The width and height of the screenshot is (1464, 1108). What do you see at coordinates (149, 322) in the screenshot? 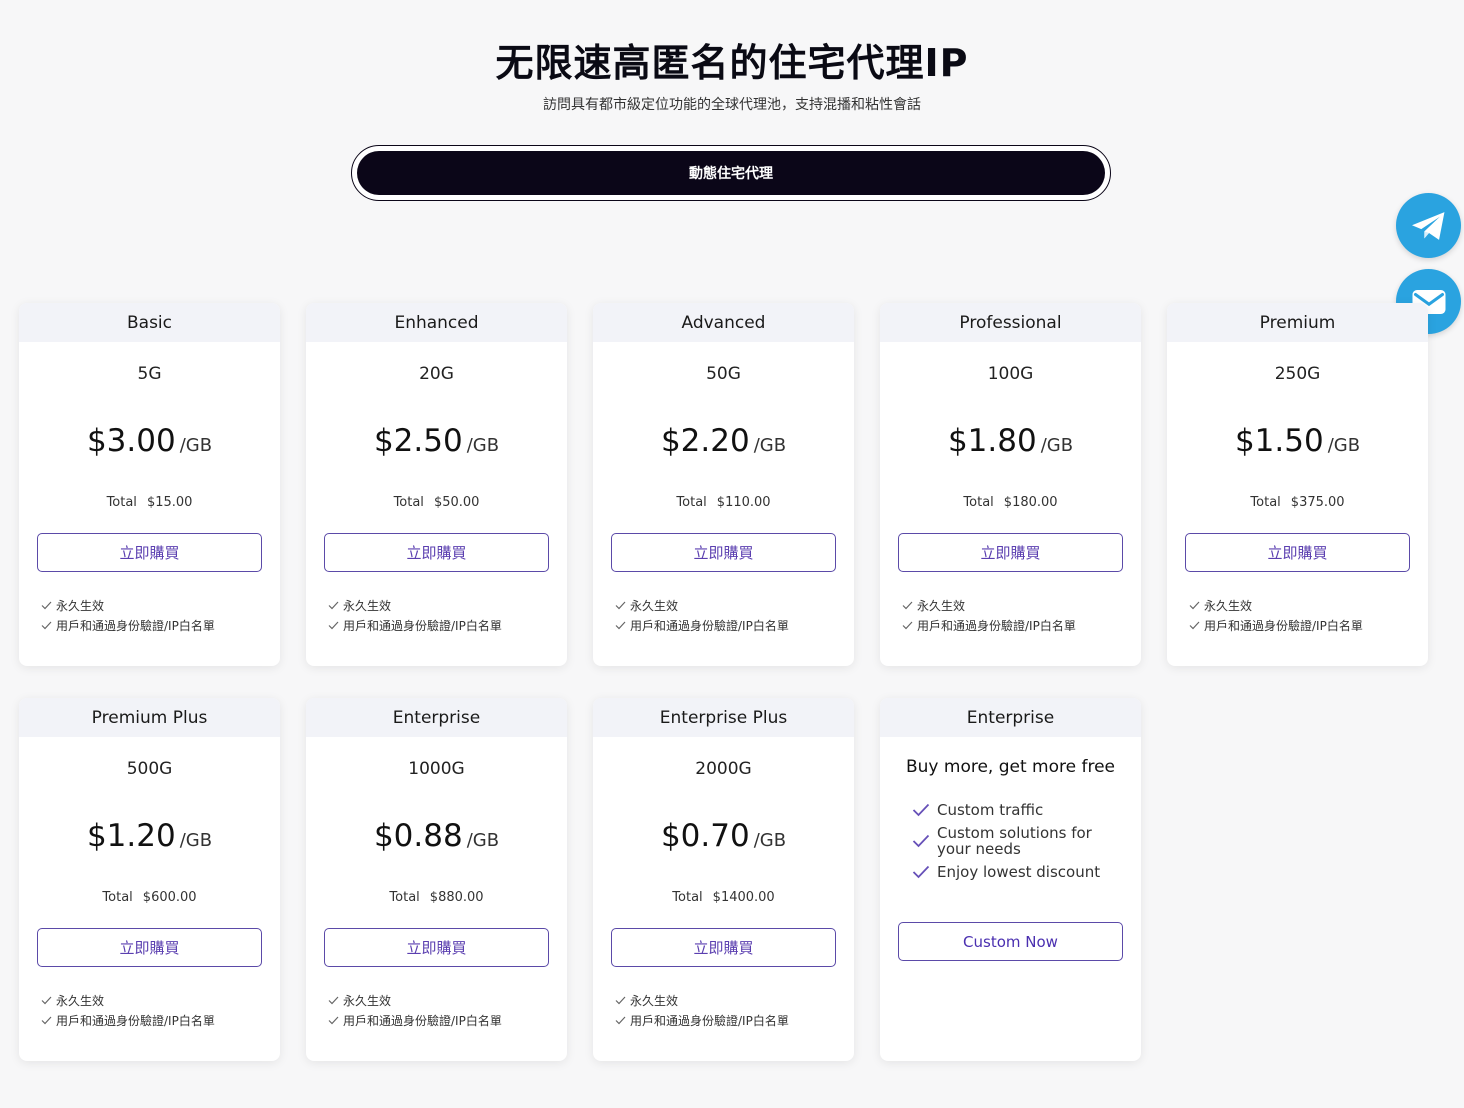
I see `plan-name: Basic` at bounding box center [149, 322].